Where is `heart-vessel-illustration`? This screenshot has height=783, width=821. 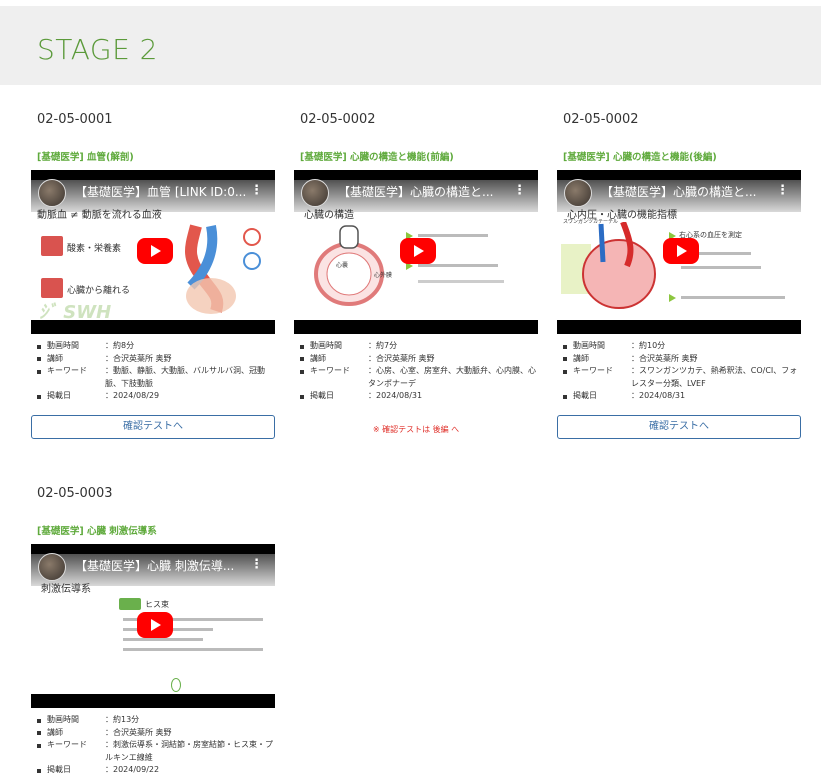
heart-vessel-illustration is located at coordinates (201, 266).